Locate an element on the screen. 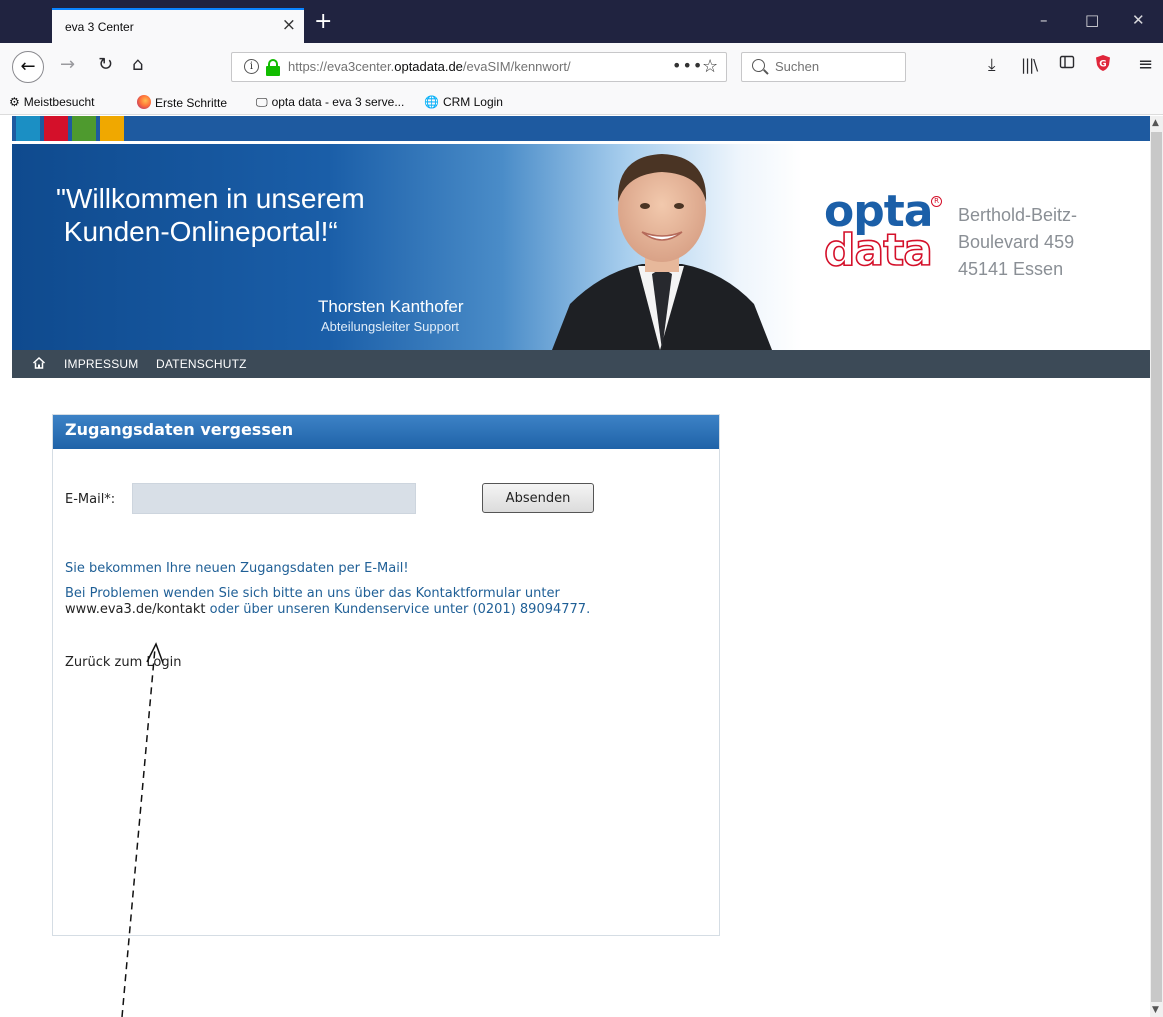 The image size is (1163, 1017). new-tab-icon: + is located at coordinates (323, 22).